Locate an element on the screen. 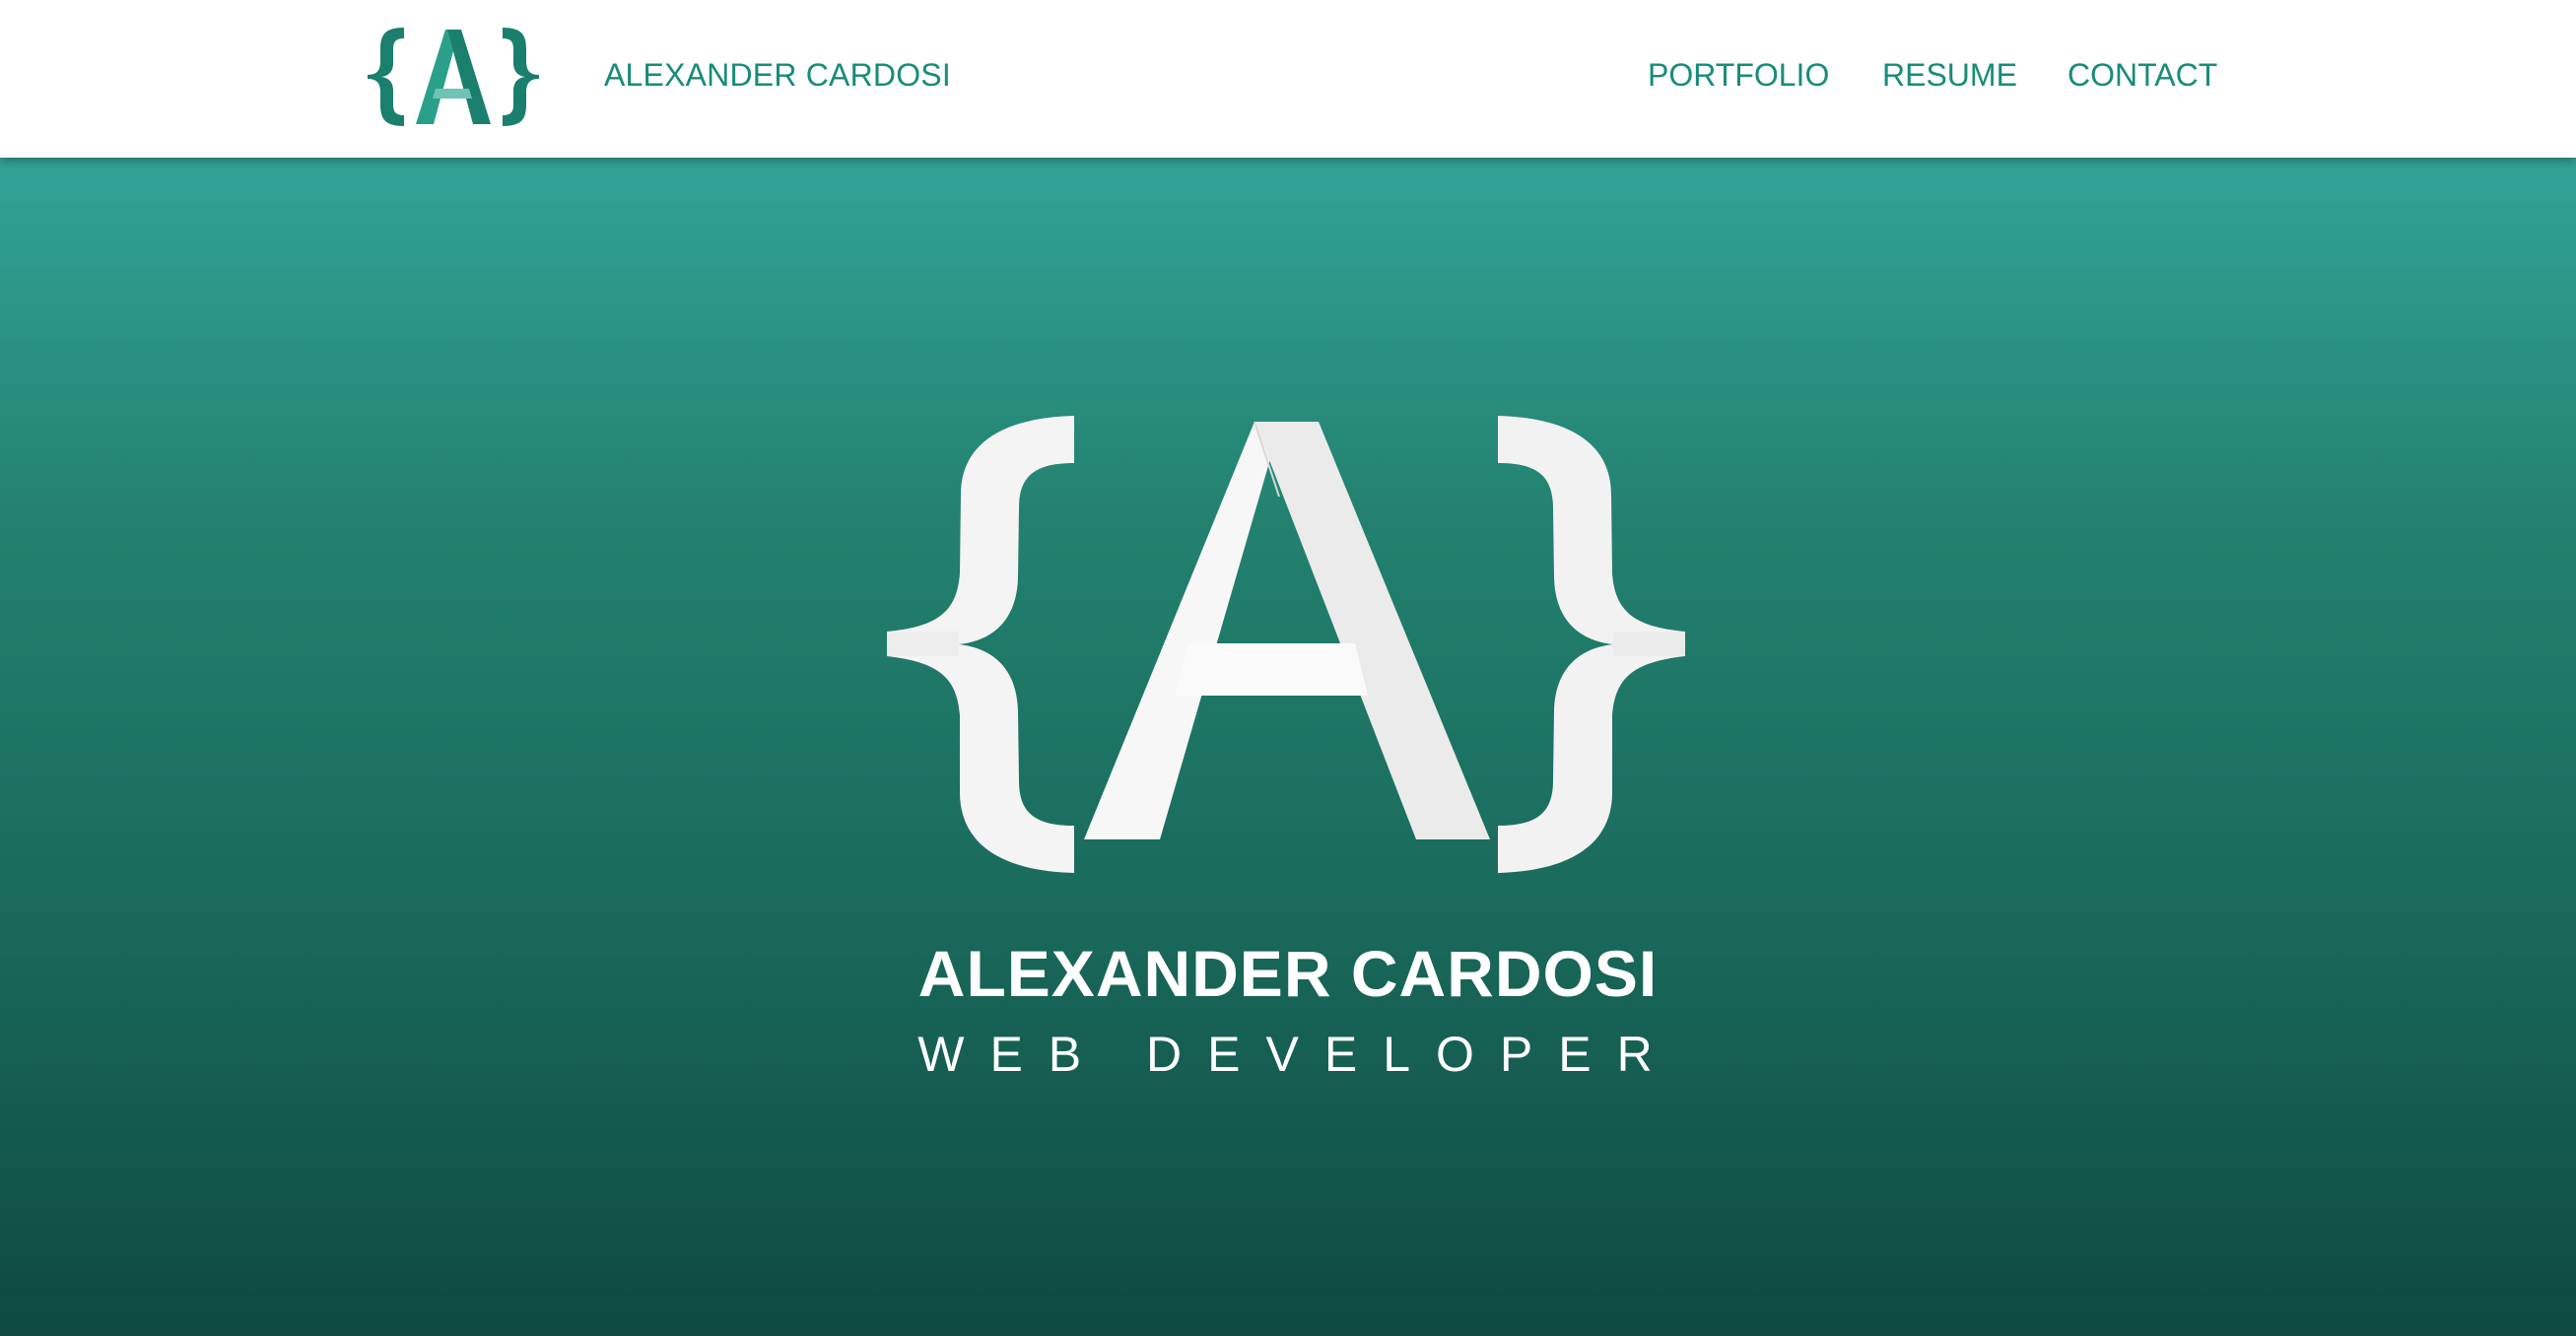 This screenshot has height=1336, width=2576. nav-link-portfolio: PORTFOLIO is located at coordinates (1738, 75).